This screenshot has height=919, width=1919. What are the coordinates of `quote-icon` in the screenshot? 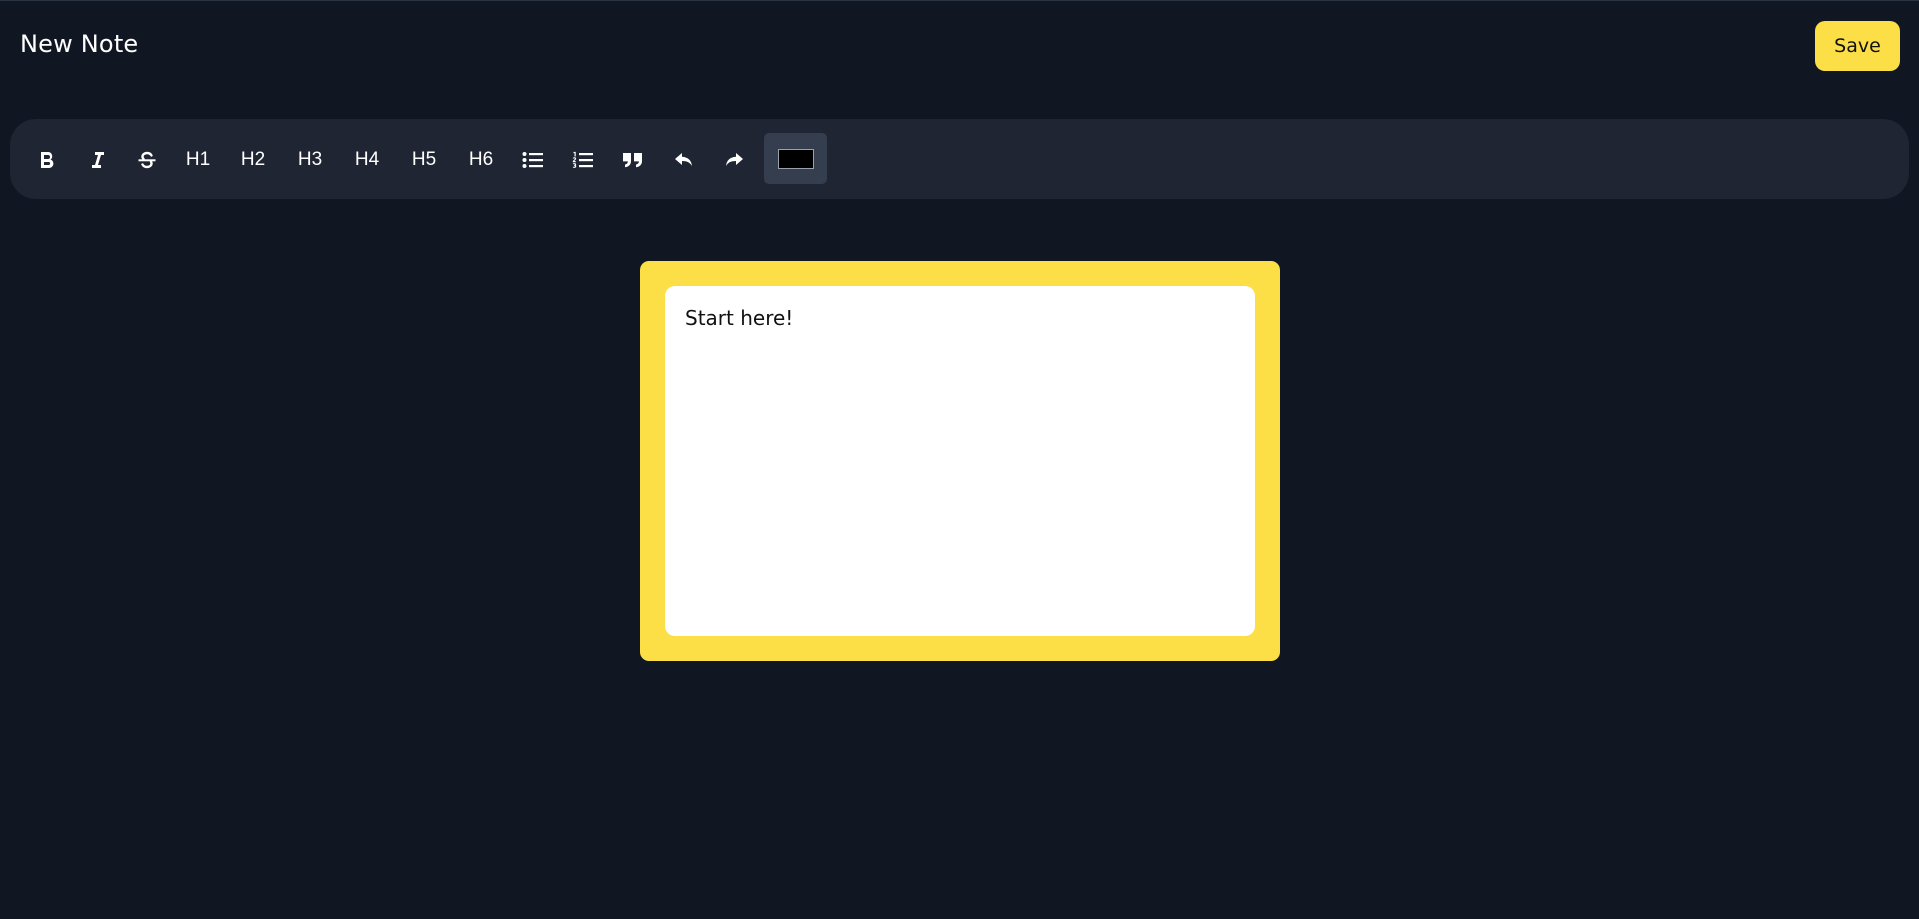 It's located at (632, 160).